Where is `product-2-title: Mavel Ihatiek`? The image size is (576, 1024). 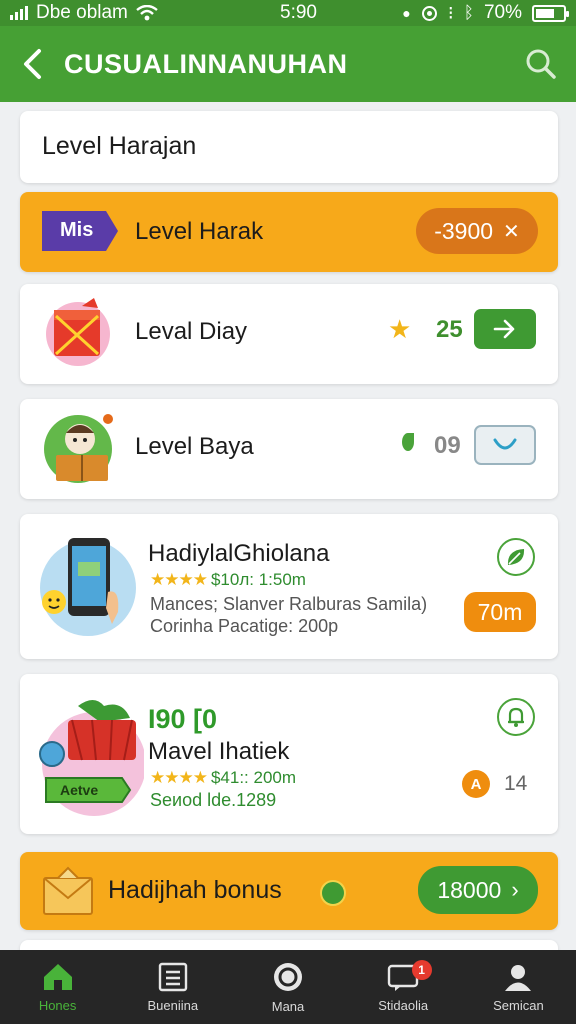 product-2-title: Mavel Ihatiek is located at coordinates (219, 751).